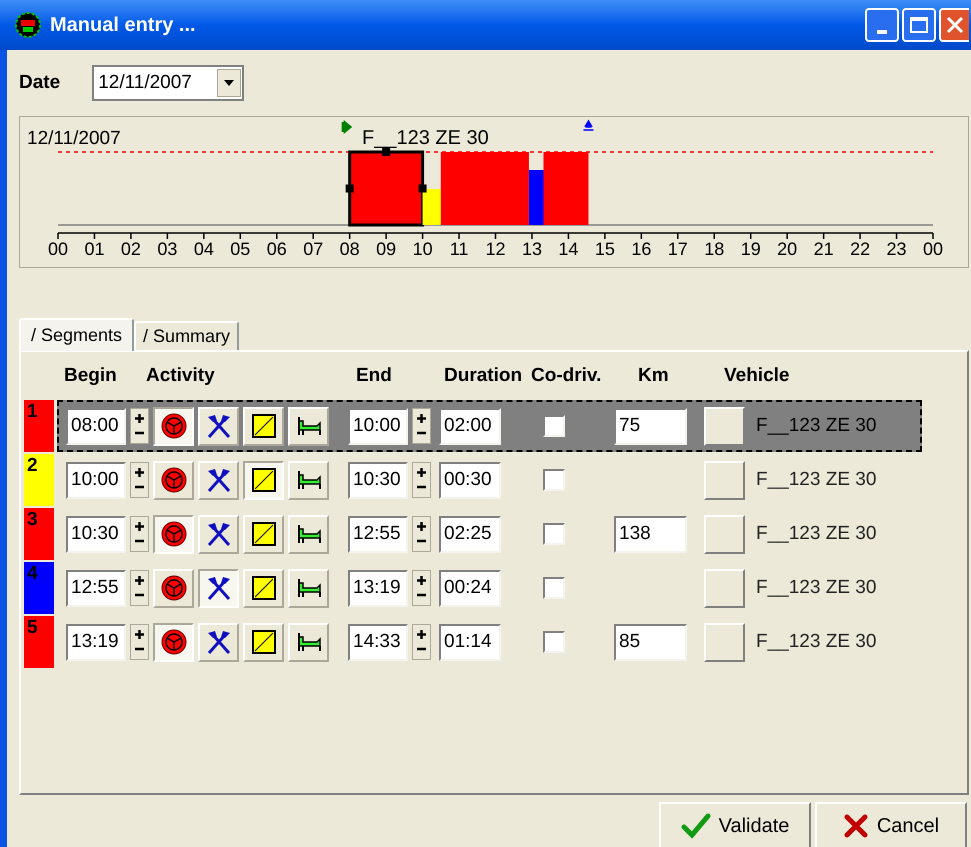 This screenshot has height=847, width=971. I want to click on hour-label: 11, so click(459, 249).